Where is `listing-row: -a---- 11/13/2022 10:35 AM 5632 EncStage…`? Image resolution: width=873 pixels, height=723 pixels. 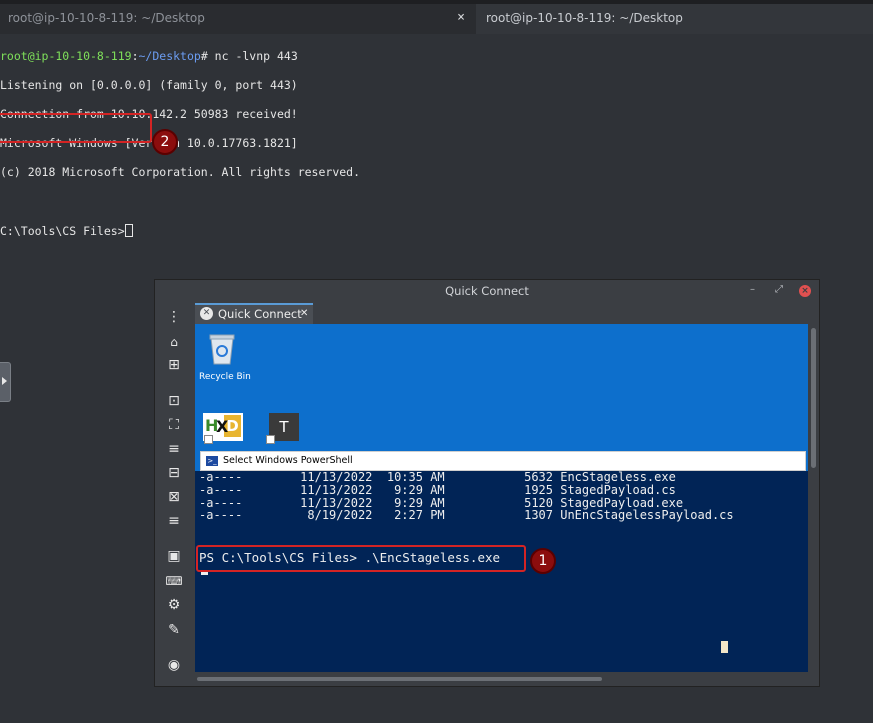
listing-row: -a---- 11/13/2022 10:35 AM 5632 EncStage… is located at coordinates (466, 477).